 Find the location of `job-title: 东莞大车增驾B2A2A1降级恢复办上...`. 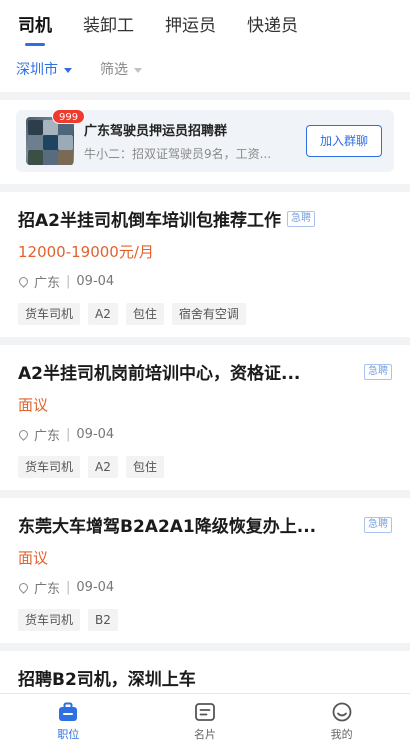

job-title: 东莞大车增驾B2A2A1降级恢复办上... is located at coordinates (167, 527).